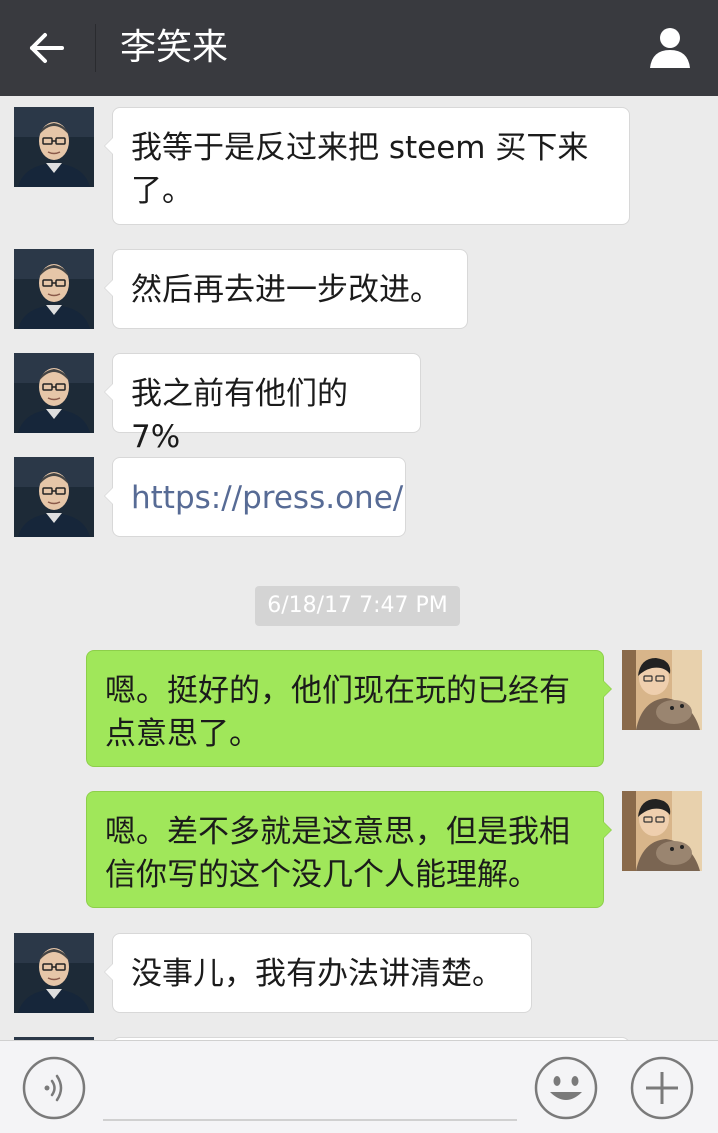 This screenshot has width=718, height=1133. Describe the element at coordinates (367, 166) in the screenshot. I see `message-bubble-received: 我等于是反过来把 steem 买下来了。` at that location.